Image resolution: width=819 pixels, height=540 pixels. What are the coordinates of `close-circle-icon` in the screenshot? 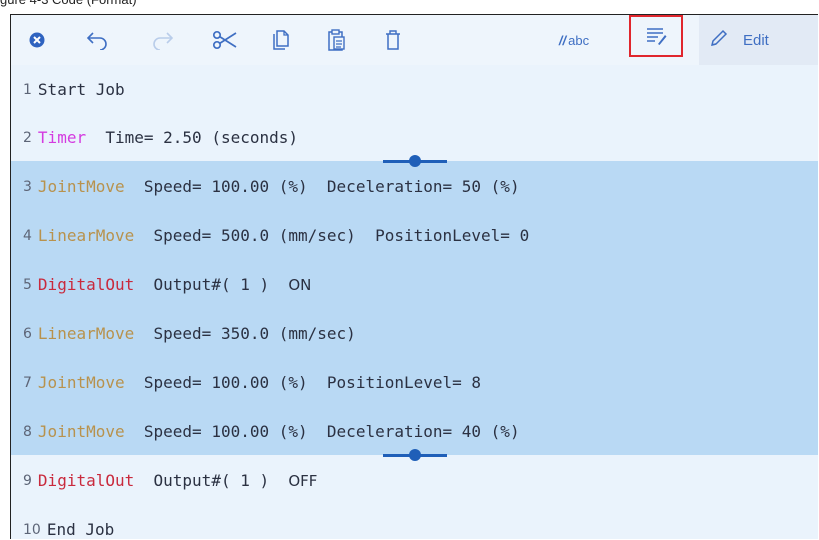 It's located at (37, 40).